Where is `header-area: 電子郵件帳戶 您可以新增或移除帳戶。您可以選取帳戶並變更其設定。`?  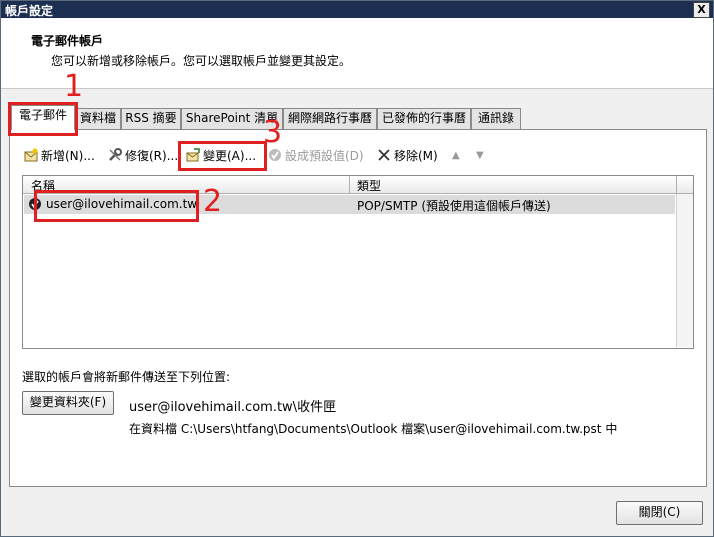
header-area: 電子郵件帳戶 您可以新增或移除帳戶。您可以選取帳戶並變更其設定。 is located at coordinates (357, 53).